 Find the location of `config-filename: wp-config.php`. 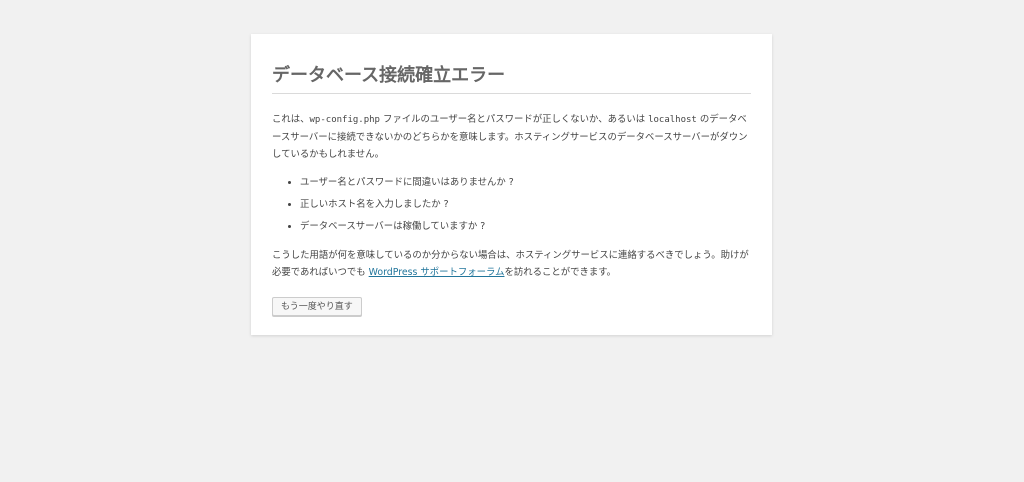

config-filename: wp-config.php is located at coordinates (344, 120).